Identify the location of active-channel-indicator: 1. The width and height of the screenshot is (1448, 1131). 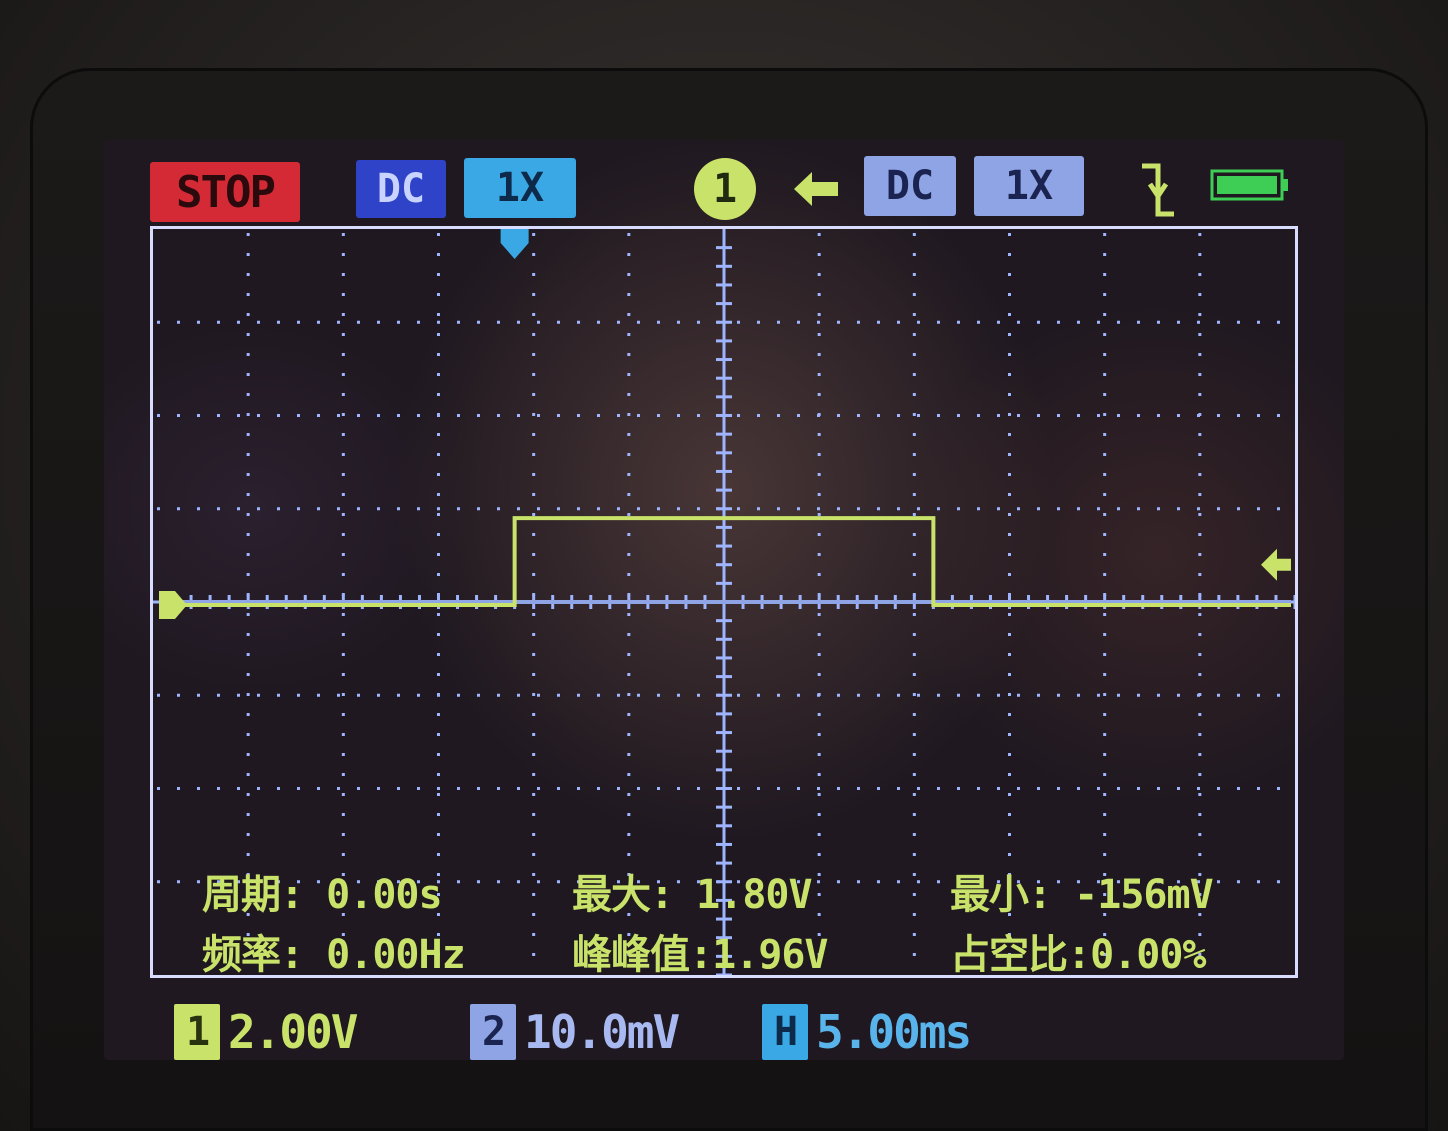
(725, 189).